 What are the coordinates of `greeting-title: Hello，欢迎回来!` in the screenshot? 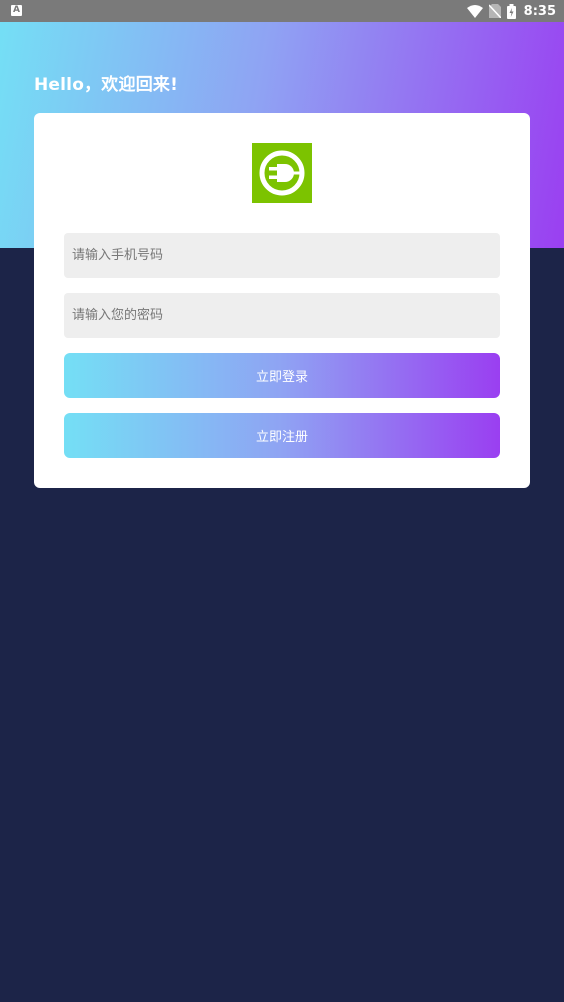 It's located at (106, 85).